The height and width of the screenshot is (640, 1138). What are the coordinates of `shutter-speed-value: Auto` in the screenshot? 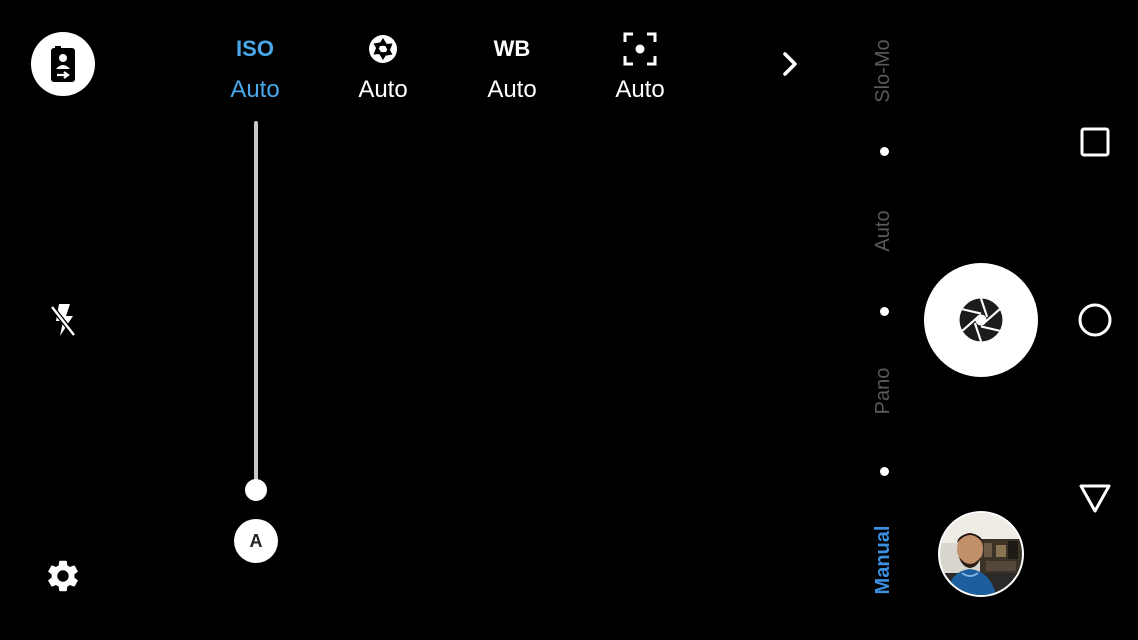 It's located at (383, 89).